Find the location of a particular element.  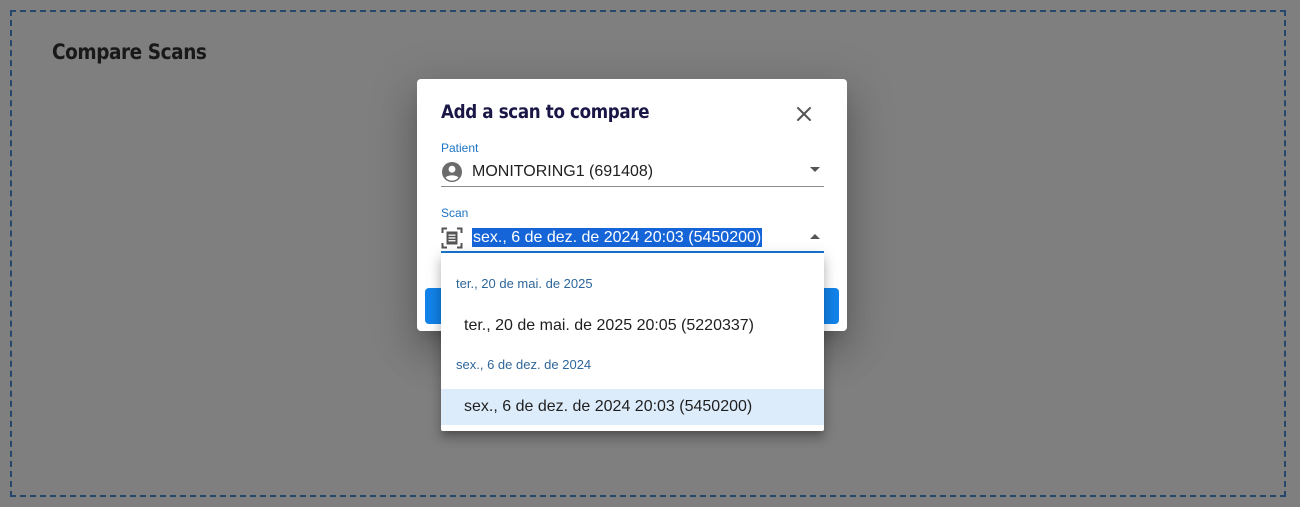

close-button is located at coordinates (804, 114).